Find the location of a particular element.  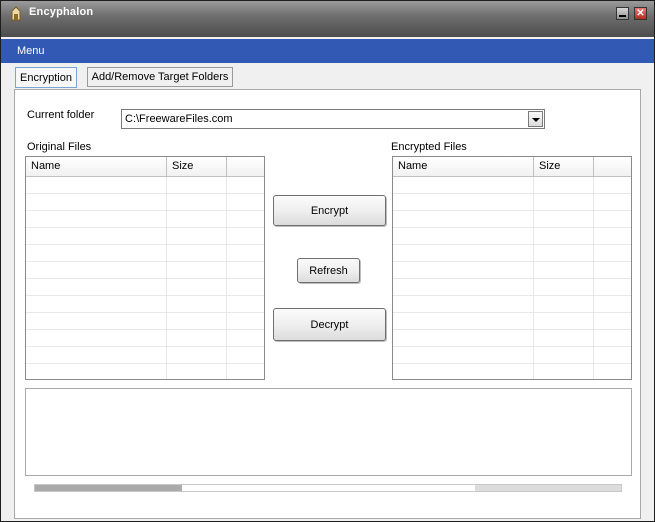

close-button: ✕ is located at coordinates (640, 13).